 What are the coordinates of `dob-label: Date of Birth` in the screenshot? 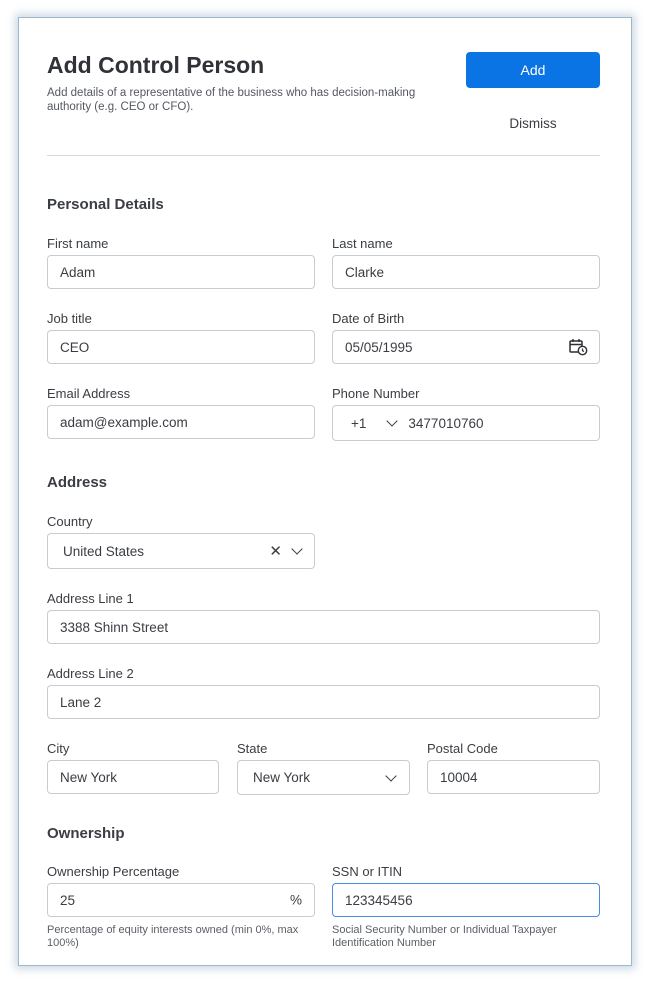 It's located at (368, 318).